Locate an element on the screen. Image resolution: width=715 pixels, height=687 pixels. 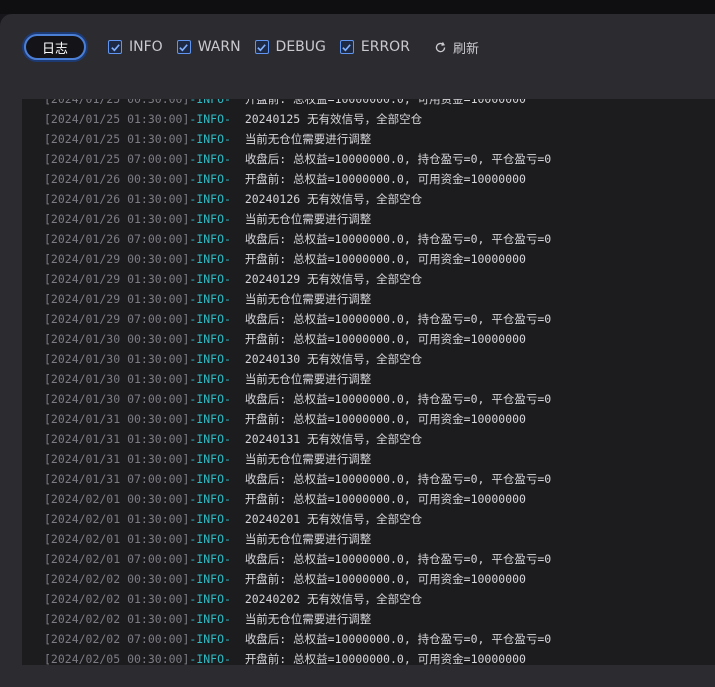
refresh-button: 刷新 is located at coordinates (456, 47).